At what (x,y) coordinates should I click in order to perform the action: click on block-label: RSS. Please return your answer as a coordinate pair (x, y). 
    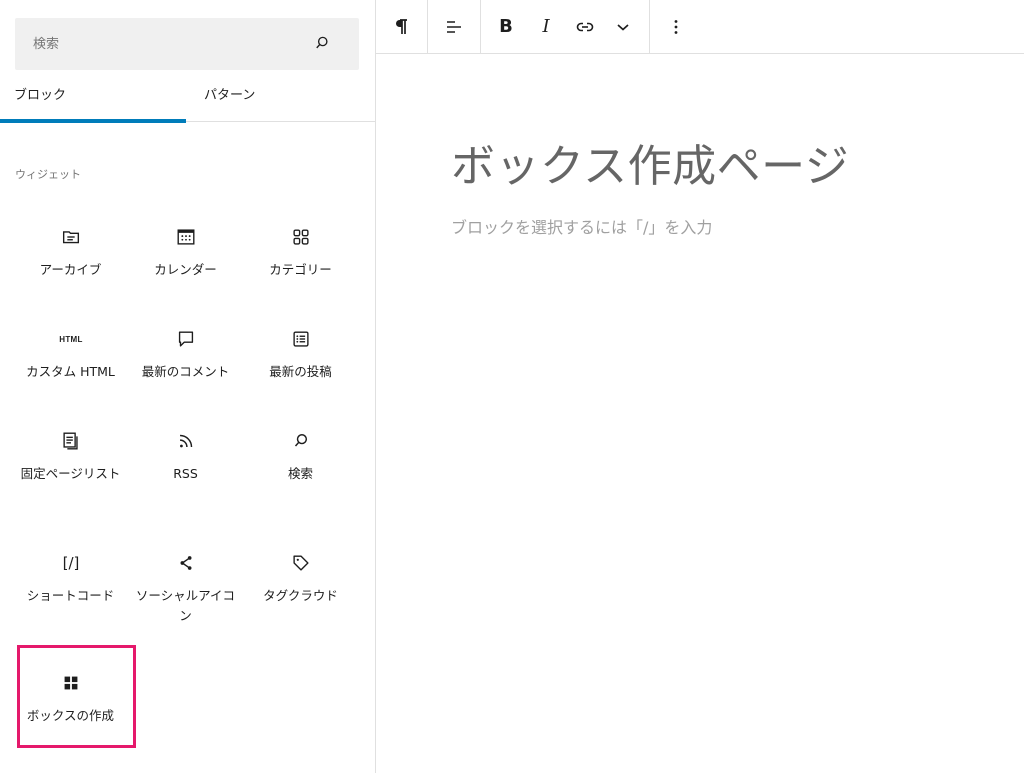
    Looking at the image, I should click on (185, 473).